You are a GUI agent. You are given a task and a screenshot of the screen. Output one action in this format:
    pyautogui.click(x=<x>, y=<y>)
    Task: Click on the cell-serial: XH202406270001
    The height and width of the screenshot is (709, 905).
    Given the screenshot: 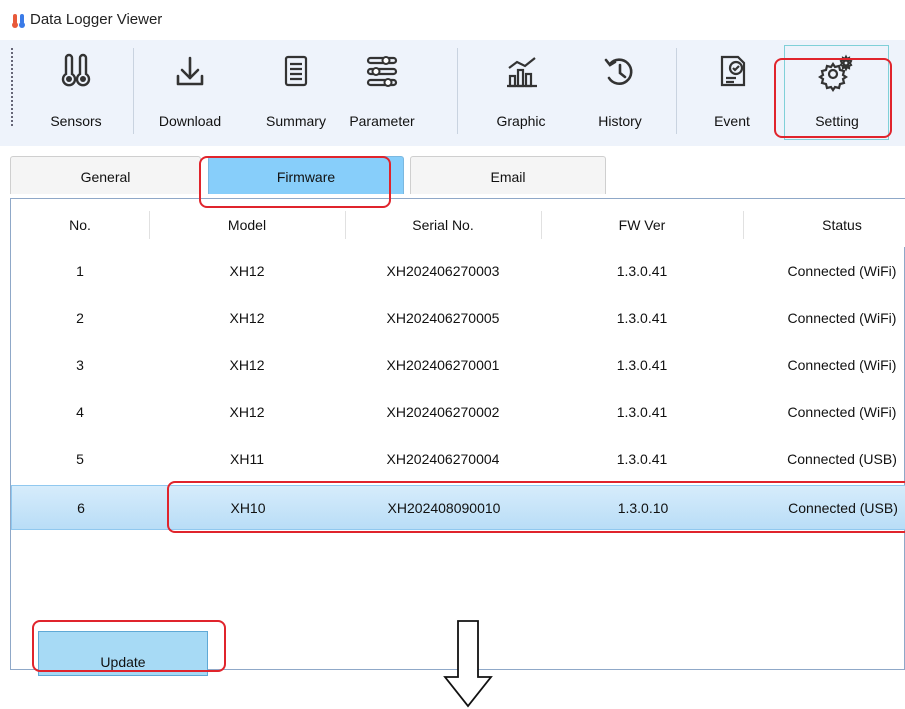 What is the action you would take?
    pyautogui.click(x=443, y=365)
    